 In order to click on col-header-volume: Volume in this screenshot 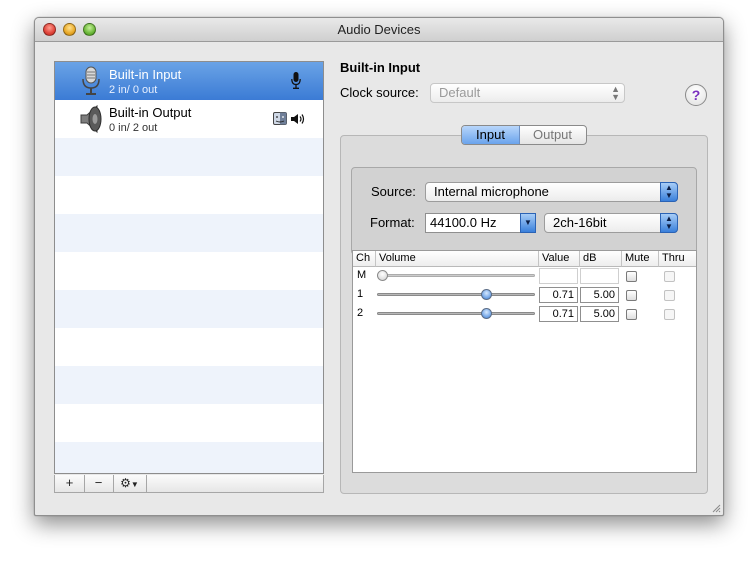, I will do `click(457, 259)`.